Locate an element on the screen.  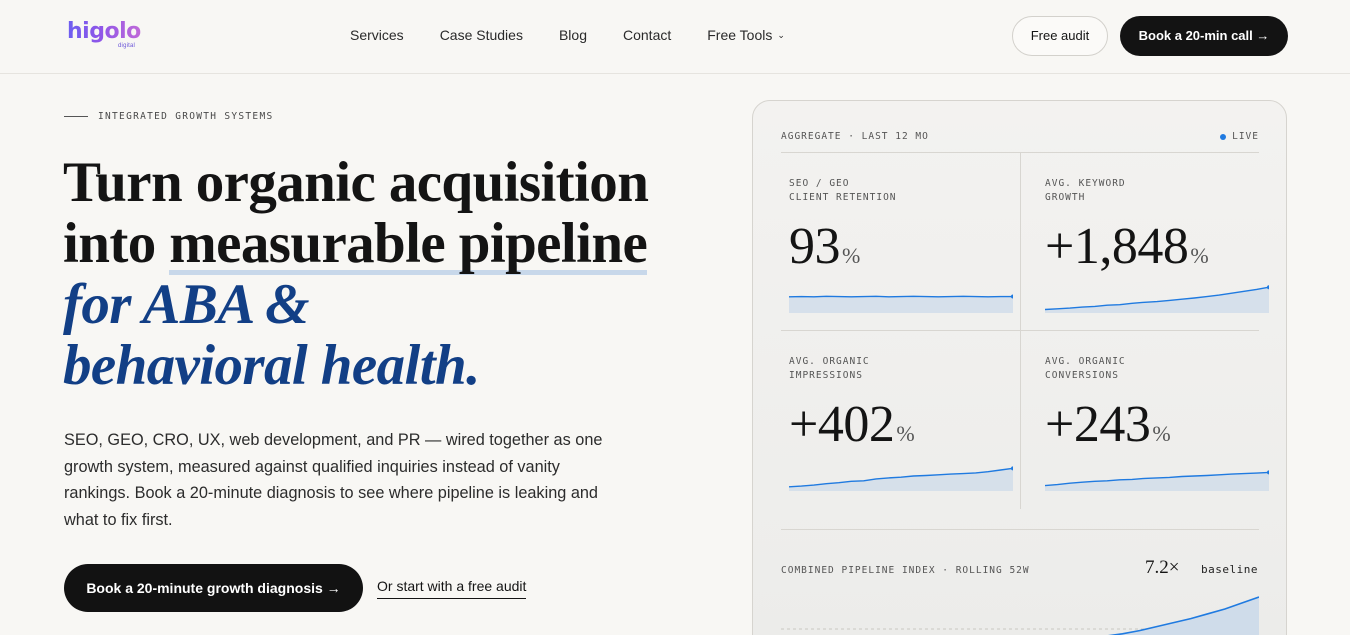
stat-label: AVG. ORGANIC IMPRESSIONS is located at coordinates (829, 368).